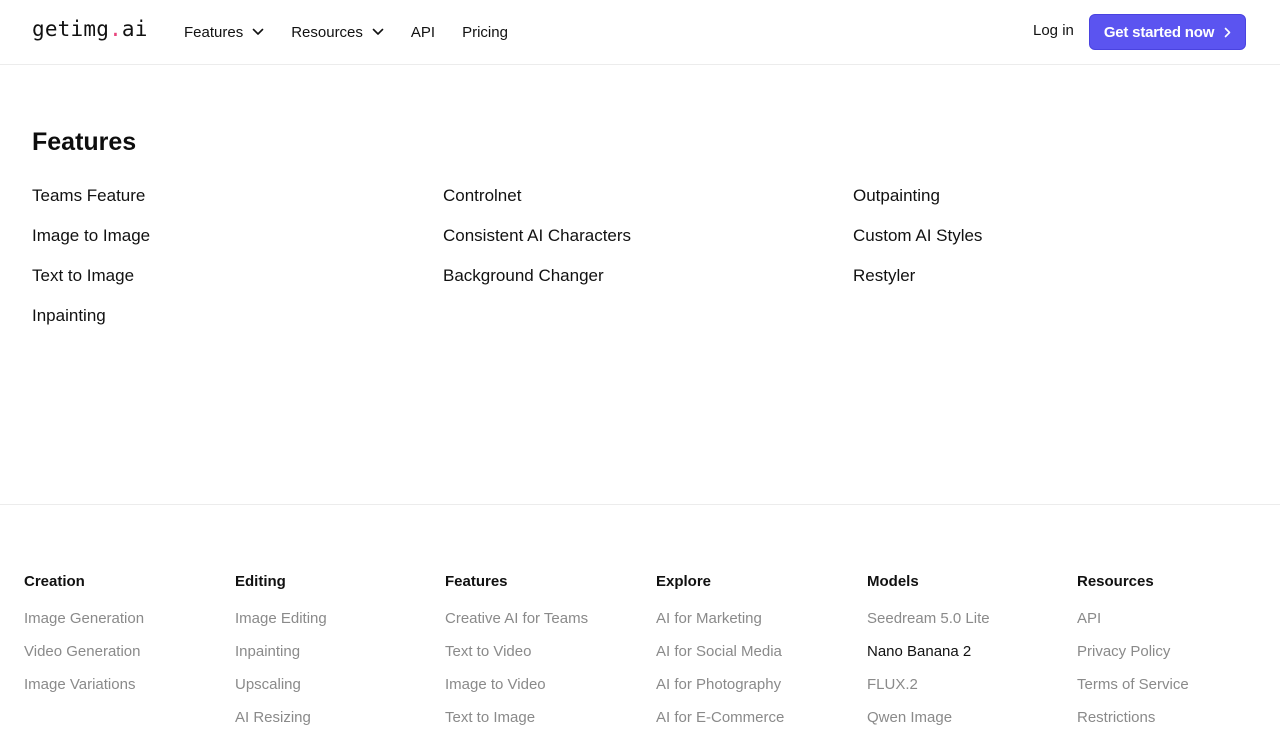 The height and width of the screenshot is (742, 1280). Describe the element at coordinates (91, 204) in the screenshot. I see `feature-link-teams-feature: Teams Feature` at that location.